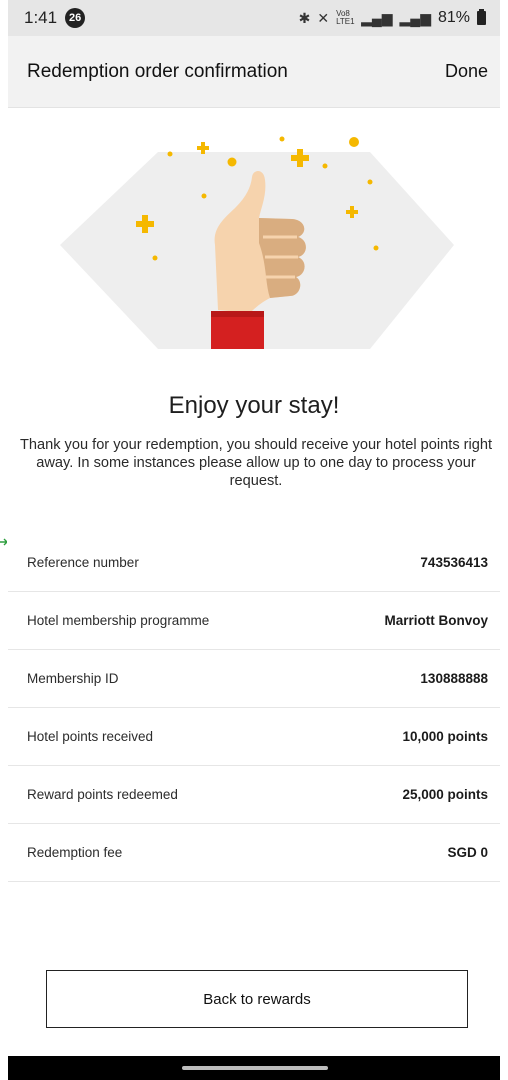  Describe the element at coordinates (345, 17) in the screenshot. I see `network-label: Vo8 LTE1` at that location.